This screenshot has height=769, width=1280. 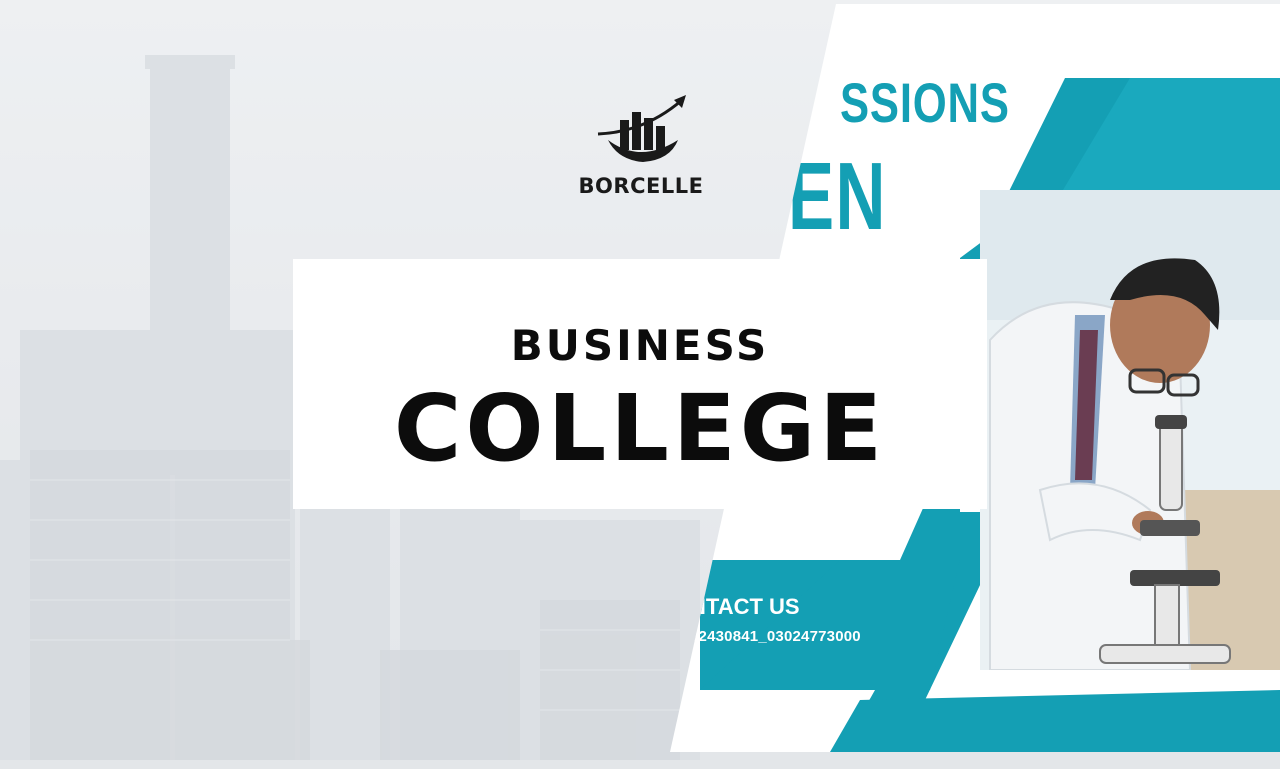 I want to click on contact-heading: NTACT US, so click(x=745, y=606).